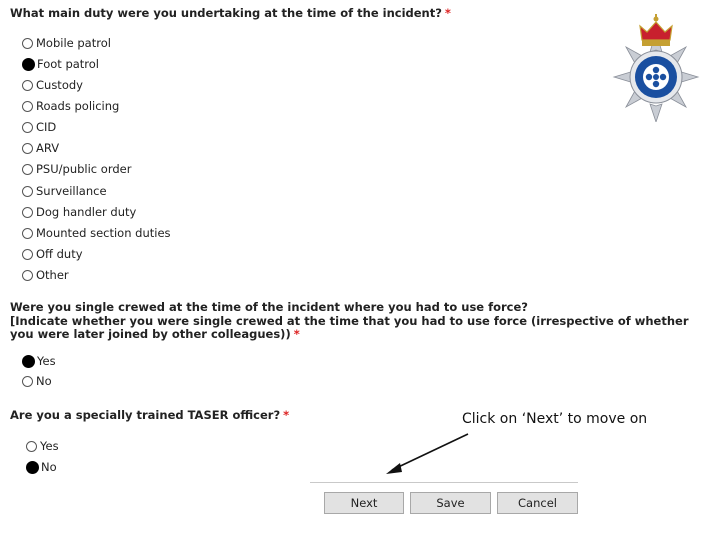  I want to click on callout-instruction: Click on ‘Next’ to move on, so click(555, 419).